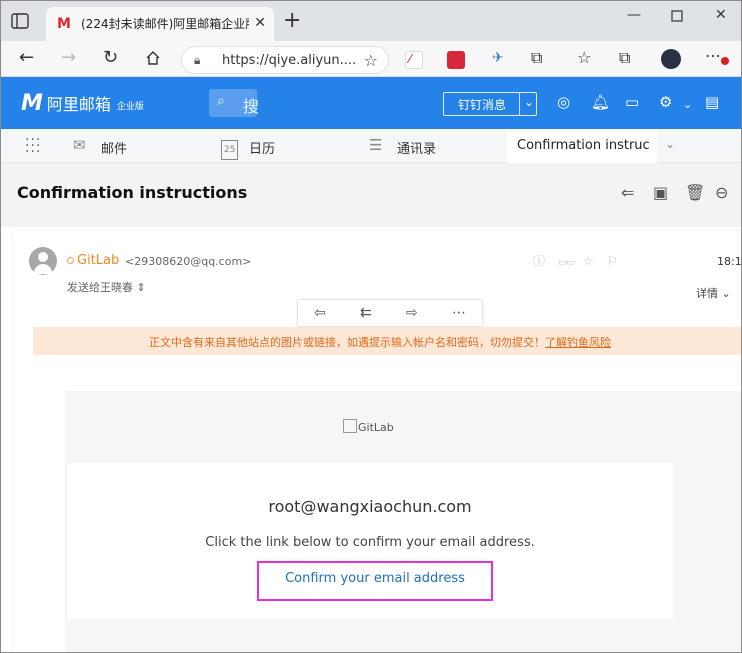 This screenshot has height=653, width=742. I want to click on back-icon: ←, so click(26, 58).